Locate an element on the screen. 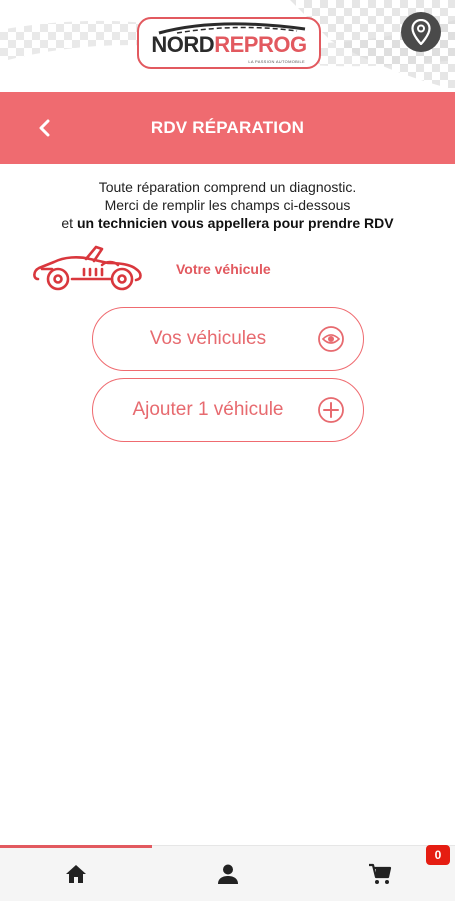  logo-text-reprog: REPROG is located at coordinates (260, 44).